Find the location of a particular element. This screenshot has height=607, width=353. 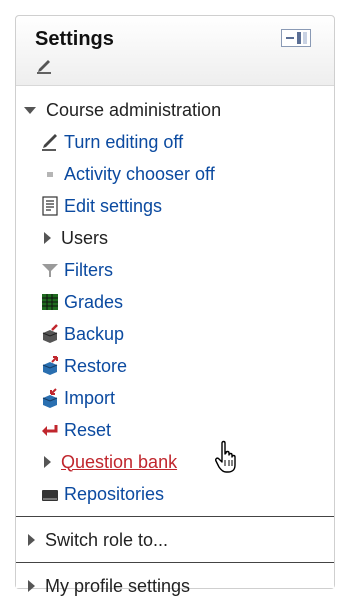

backup-link: Backup is located at coordinates (82, 334).